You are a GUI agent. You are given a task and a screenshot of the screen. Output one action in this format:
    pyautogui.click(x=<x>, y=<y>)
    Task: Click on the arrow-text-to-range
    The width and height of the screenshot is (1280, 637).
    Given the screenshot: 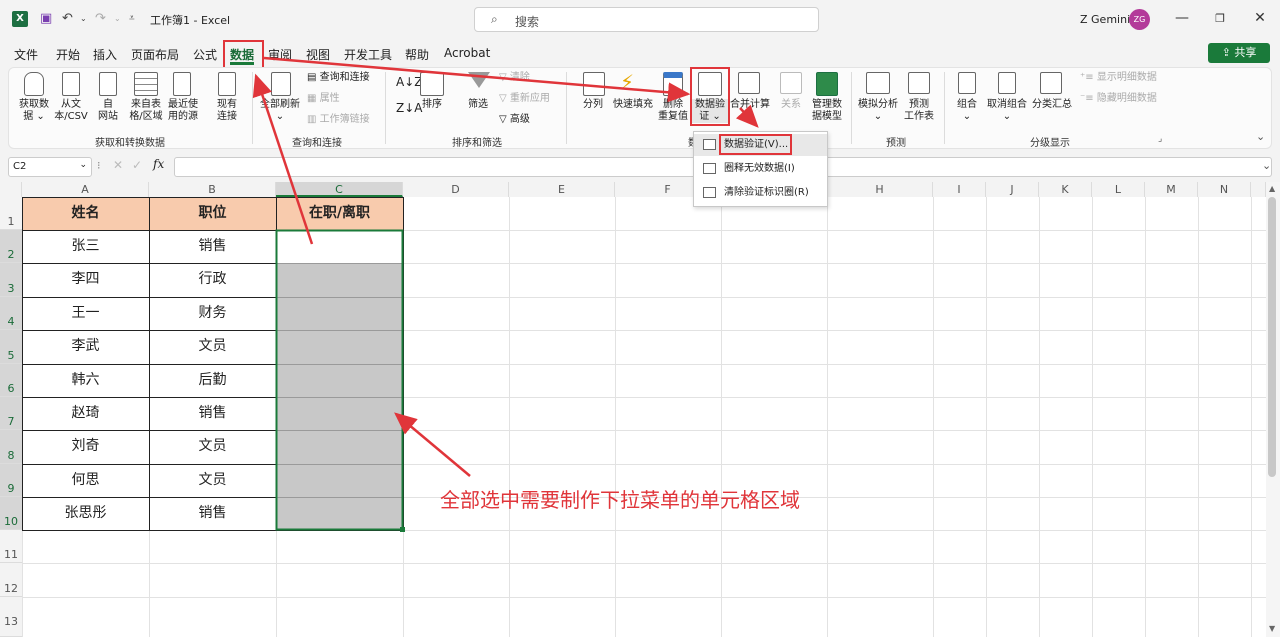 What is the action you would take?
    pyautogui.click(x=432, y=444)
    